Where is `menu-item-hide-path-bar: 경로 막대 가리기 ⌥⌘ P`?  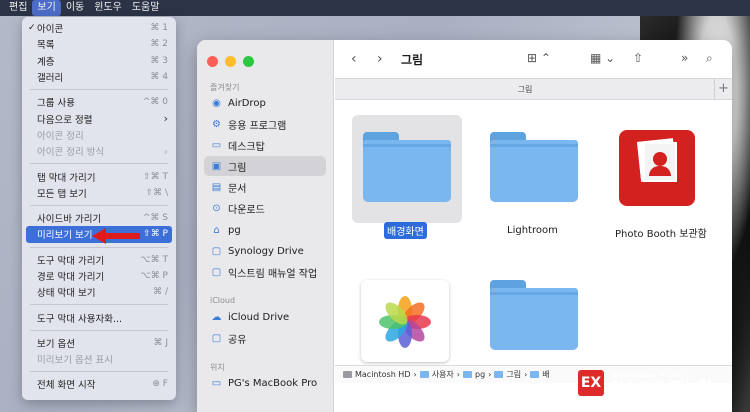
menu-item-hide-path-bar: 경로 막대 가리기 ⌥⌘ P is located at coordinates (99, 276).